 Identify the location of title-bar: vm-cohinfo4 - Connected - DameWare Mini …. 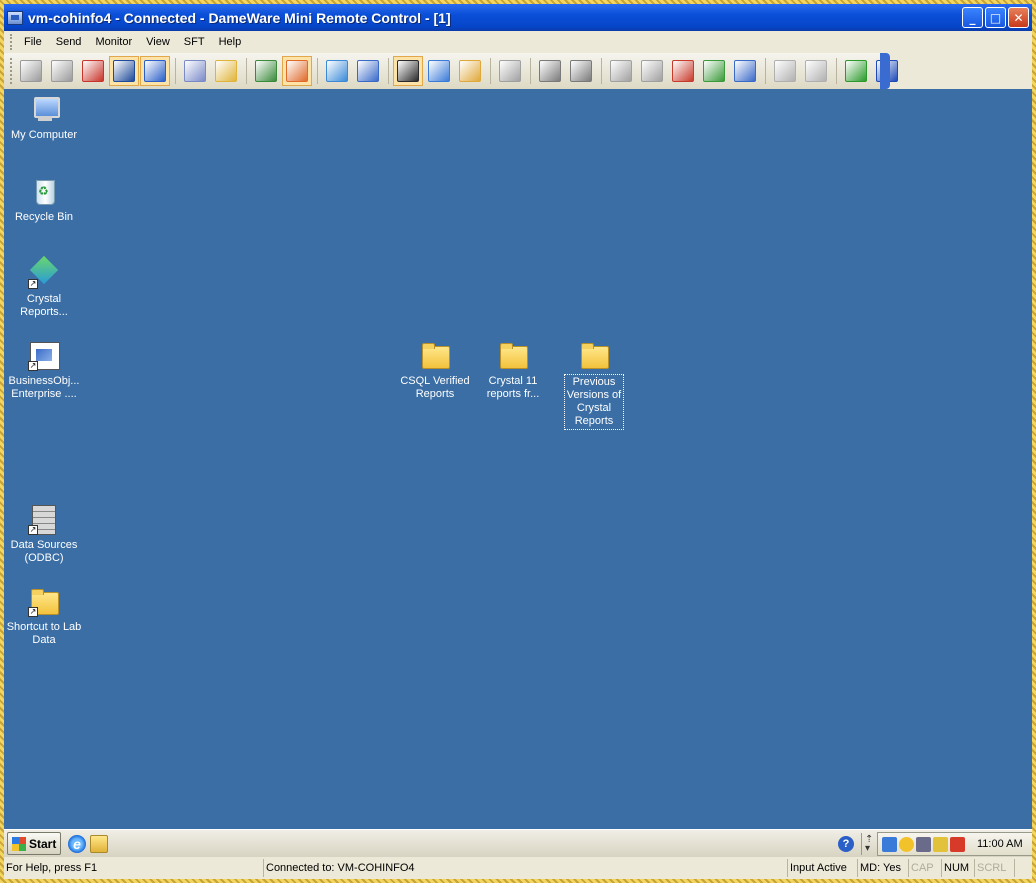
(518, 17).